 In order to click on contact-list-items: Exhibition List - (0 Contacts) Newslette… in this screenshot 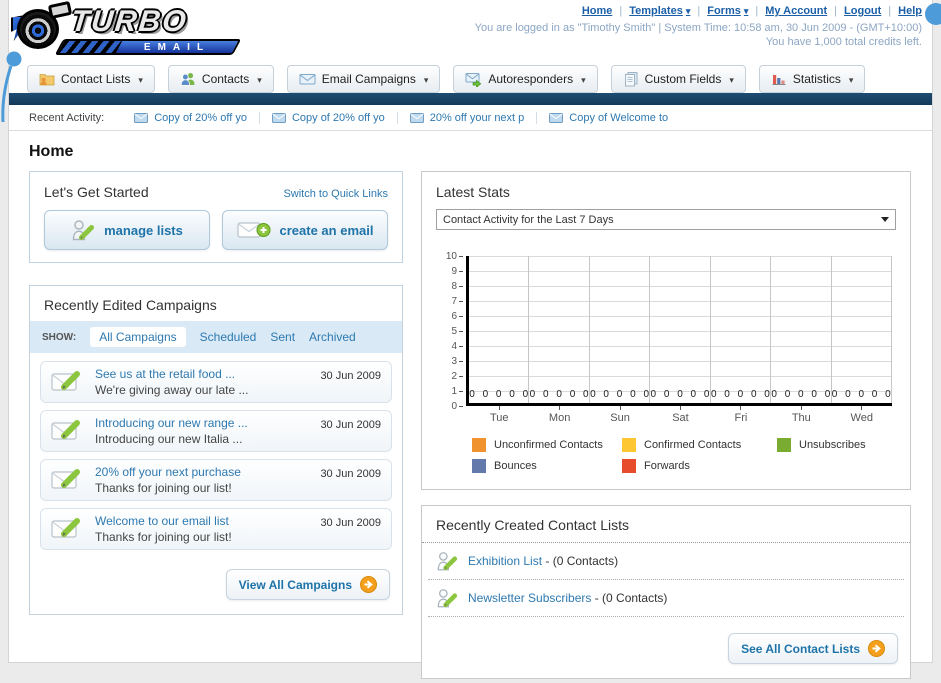, I will do `click(666, 580)`.